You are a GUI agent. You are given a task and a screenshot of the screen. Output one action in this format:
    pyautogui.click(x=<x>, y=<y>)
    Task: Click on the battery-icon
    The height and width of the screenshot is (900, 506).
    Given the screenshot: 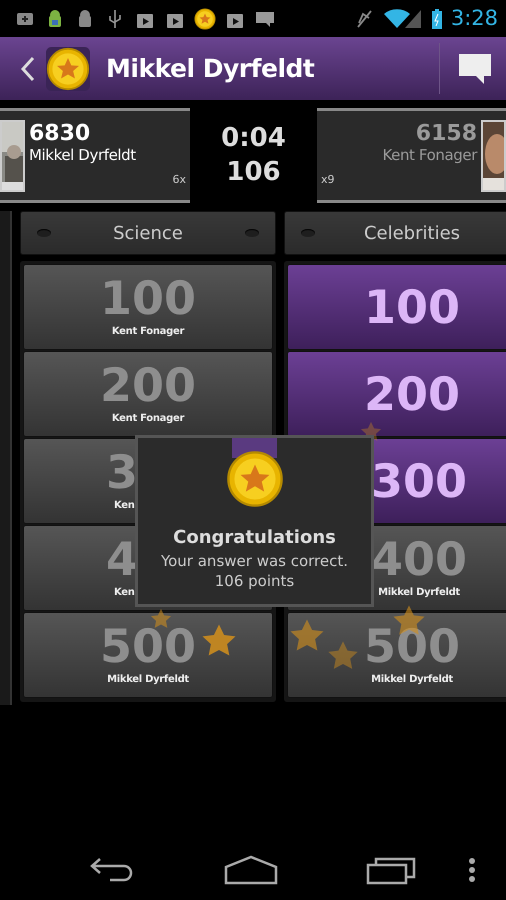 What is the action you would take?
    pyautogui.click(x=436, y=19)
    